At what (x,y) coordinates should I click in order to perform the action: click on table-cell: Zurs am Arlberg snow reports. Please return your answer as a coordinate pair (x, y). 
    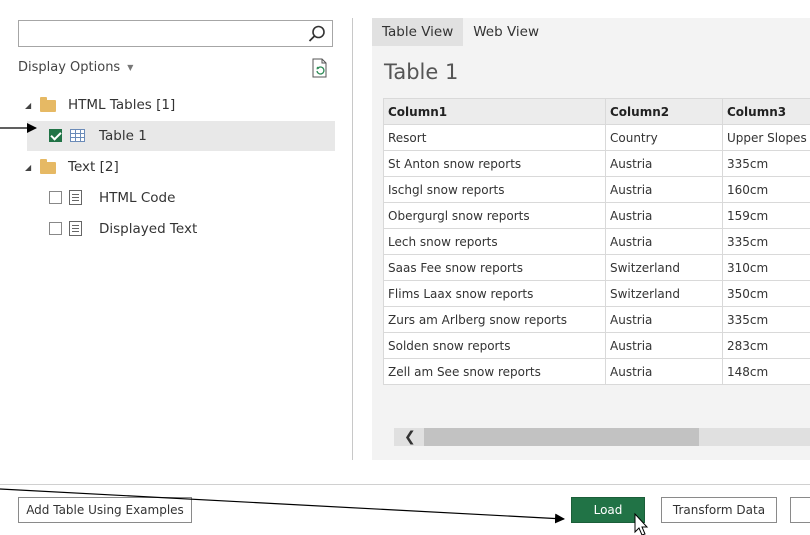
    Looking at the image, I should click on (494, 319).